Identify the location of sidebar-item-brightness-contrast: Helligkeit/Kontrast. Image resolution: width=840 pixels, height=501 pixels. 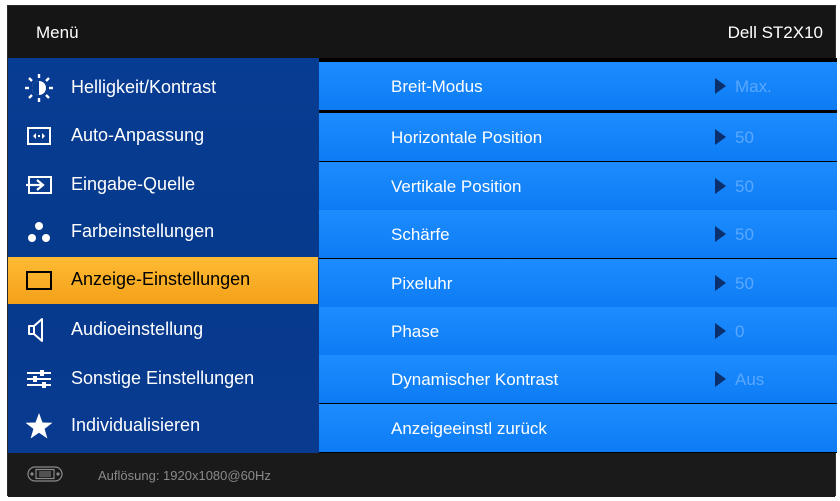
(163, 88).